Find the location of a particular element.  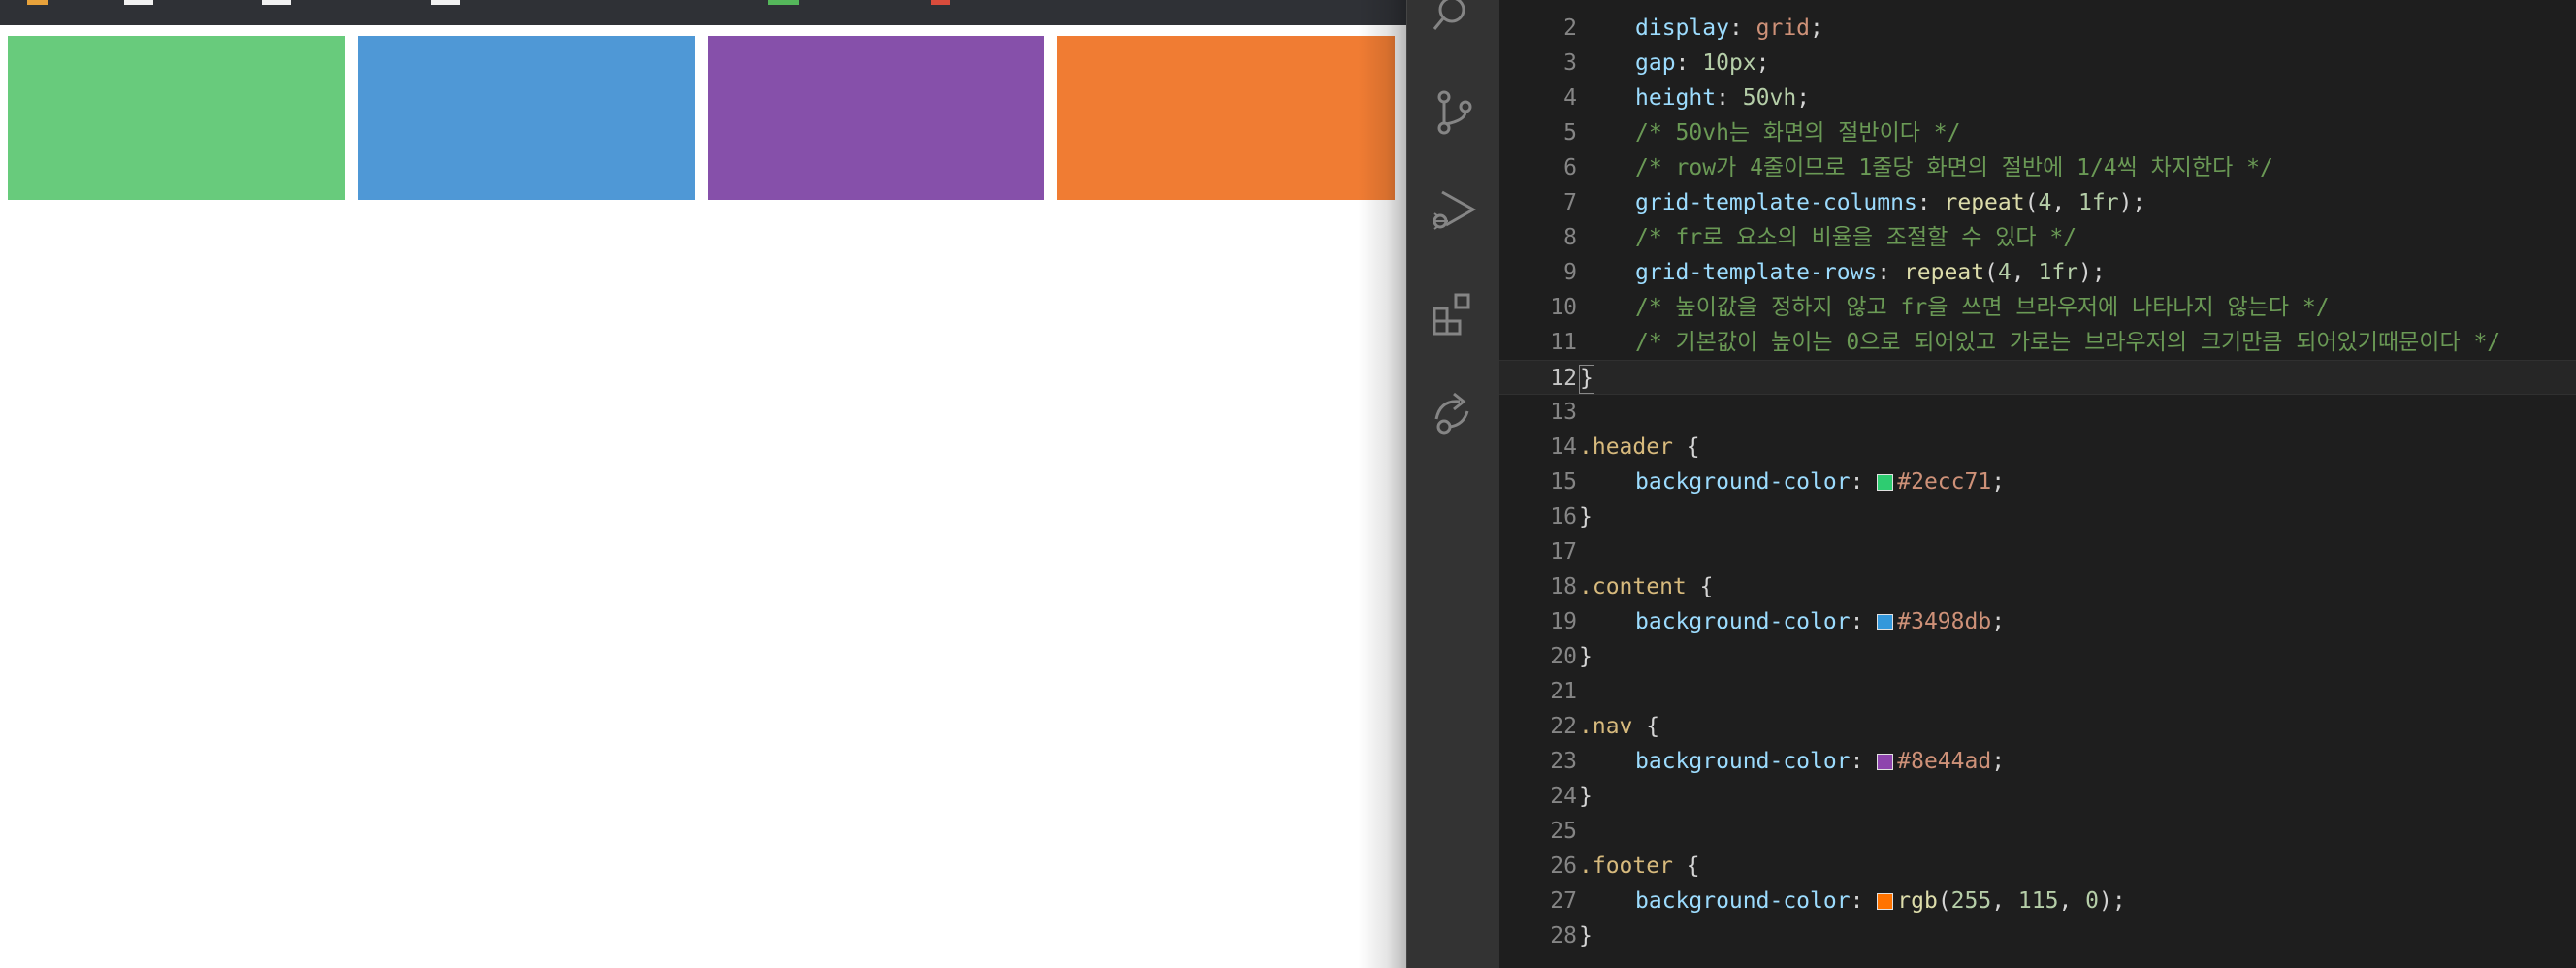

code-line: 16} is located at coordinates (2037, 517).